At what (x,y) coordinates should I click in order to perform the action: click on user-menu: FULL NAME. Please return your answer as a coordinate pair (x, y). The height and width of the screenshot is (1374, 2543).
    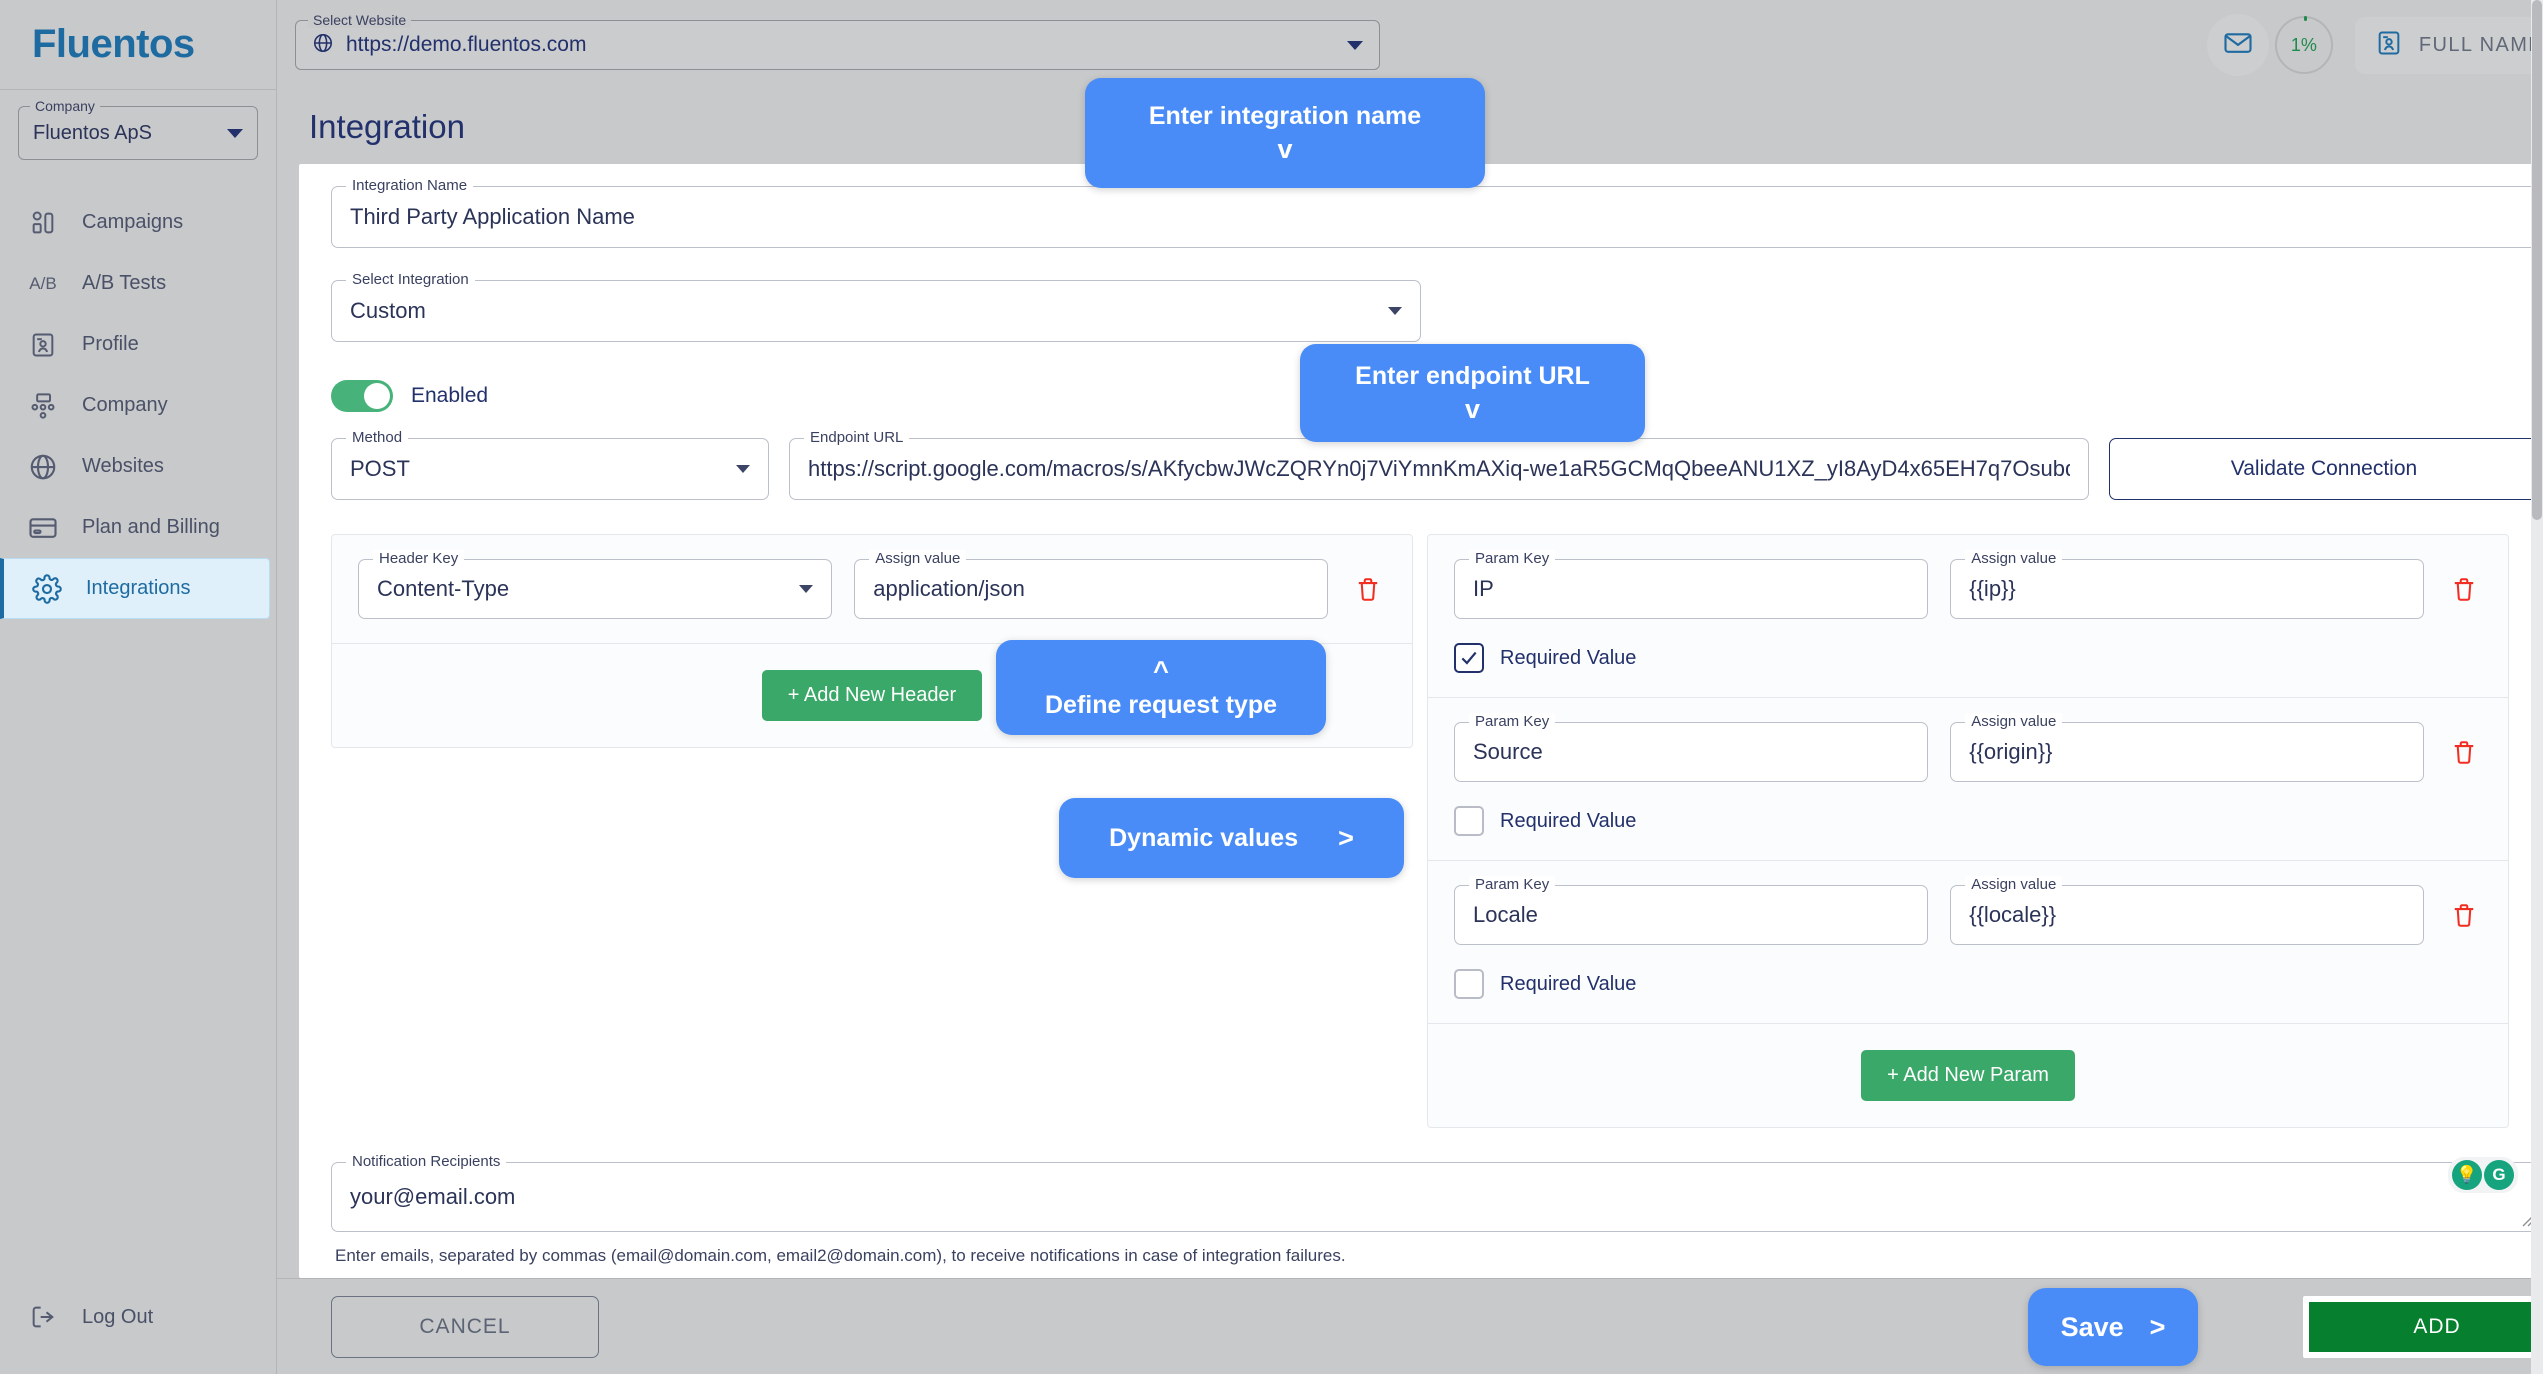
    Looking at the image, I should click on (2448, 45).